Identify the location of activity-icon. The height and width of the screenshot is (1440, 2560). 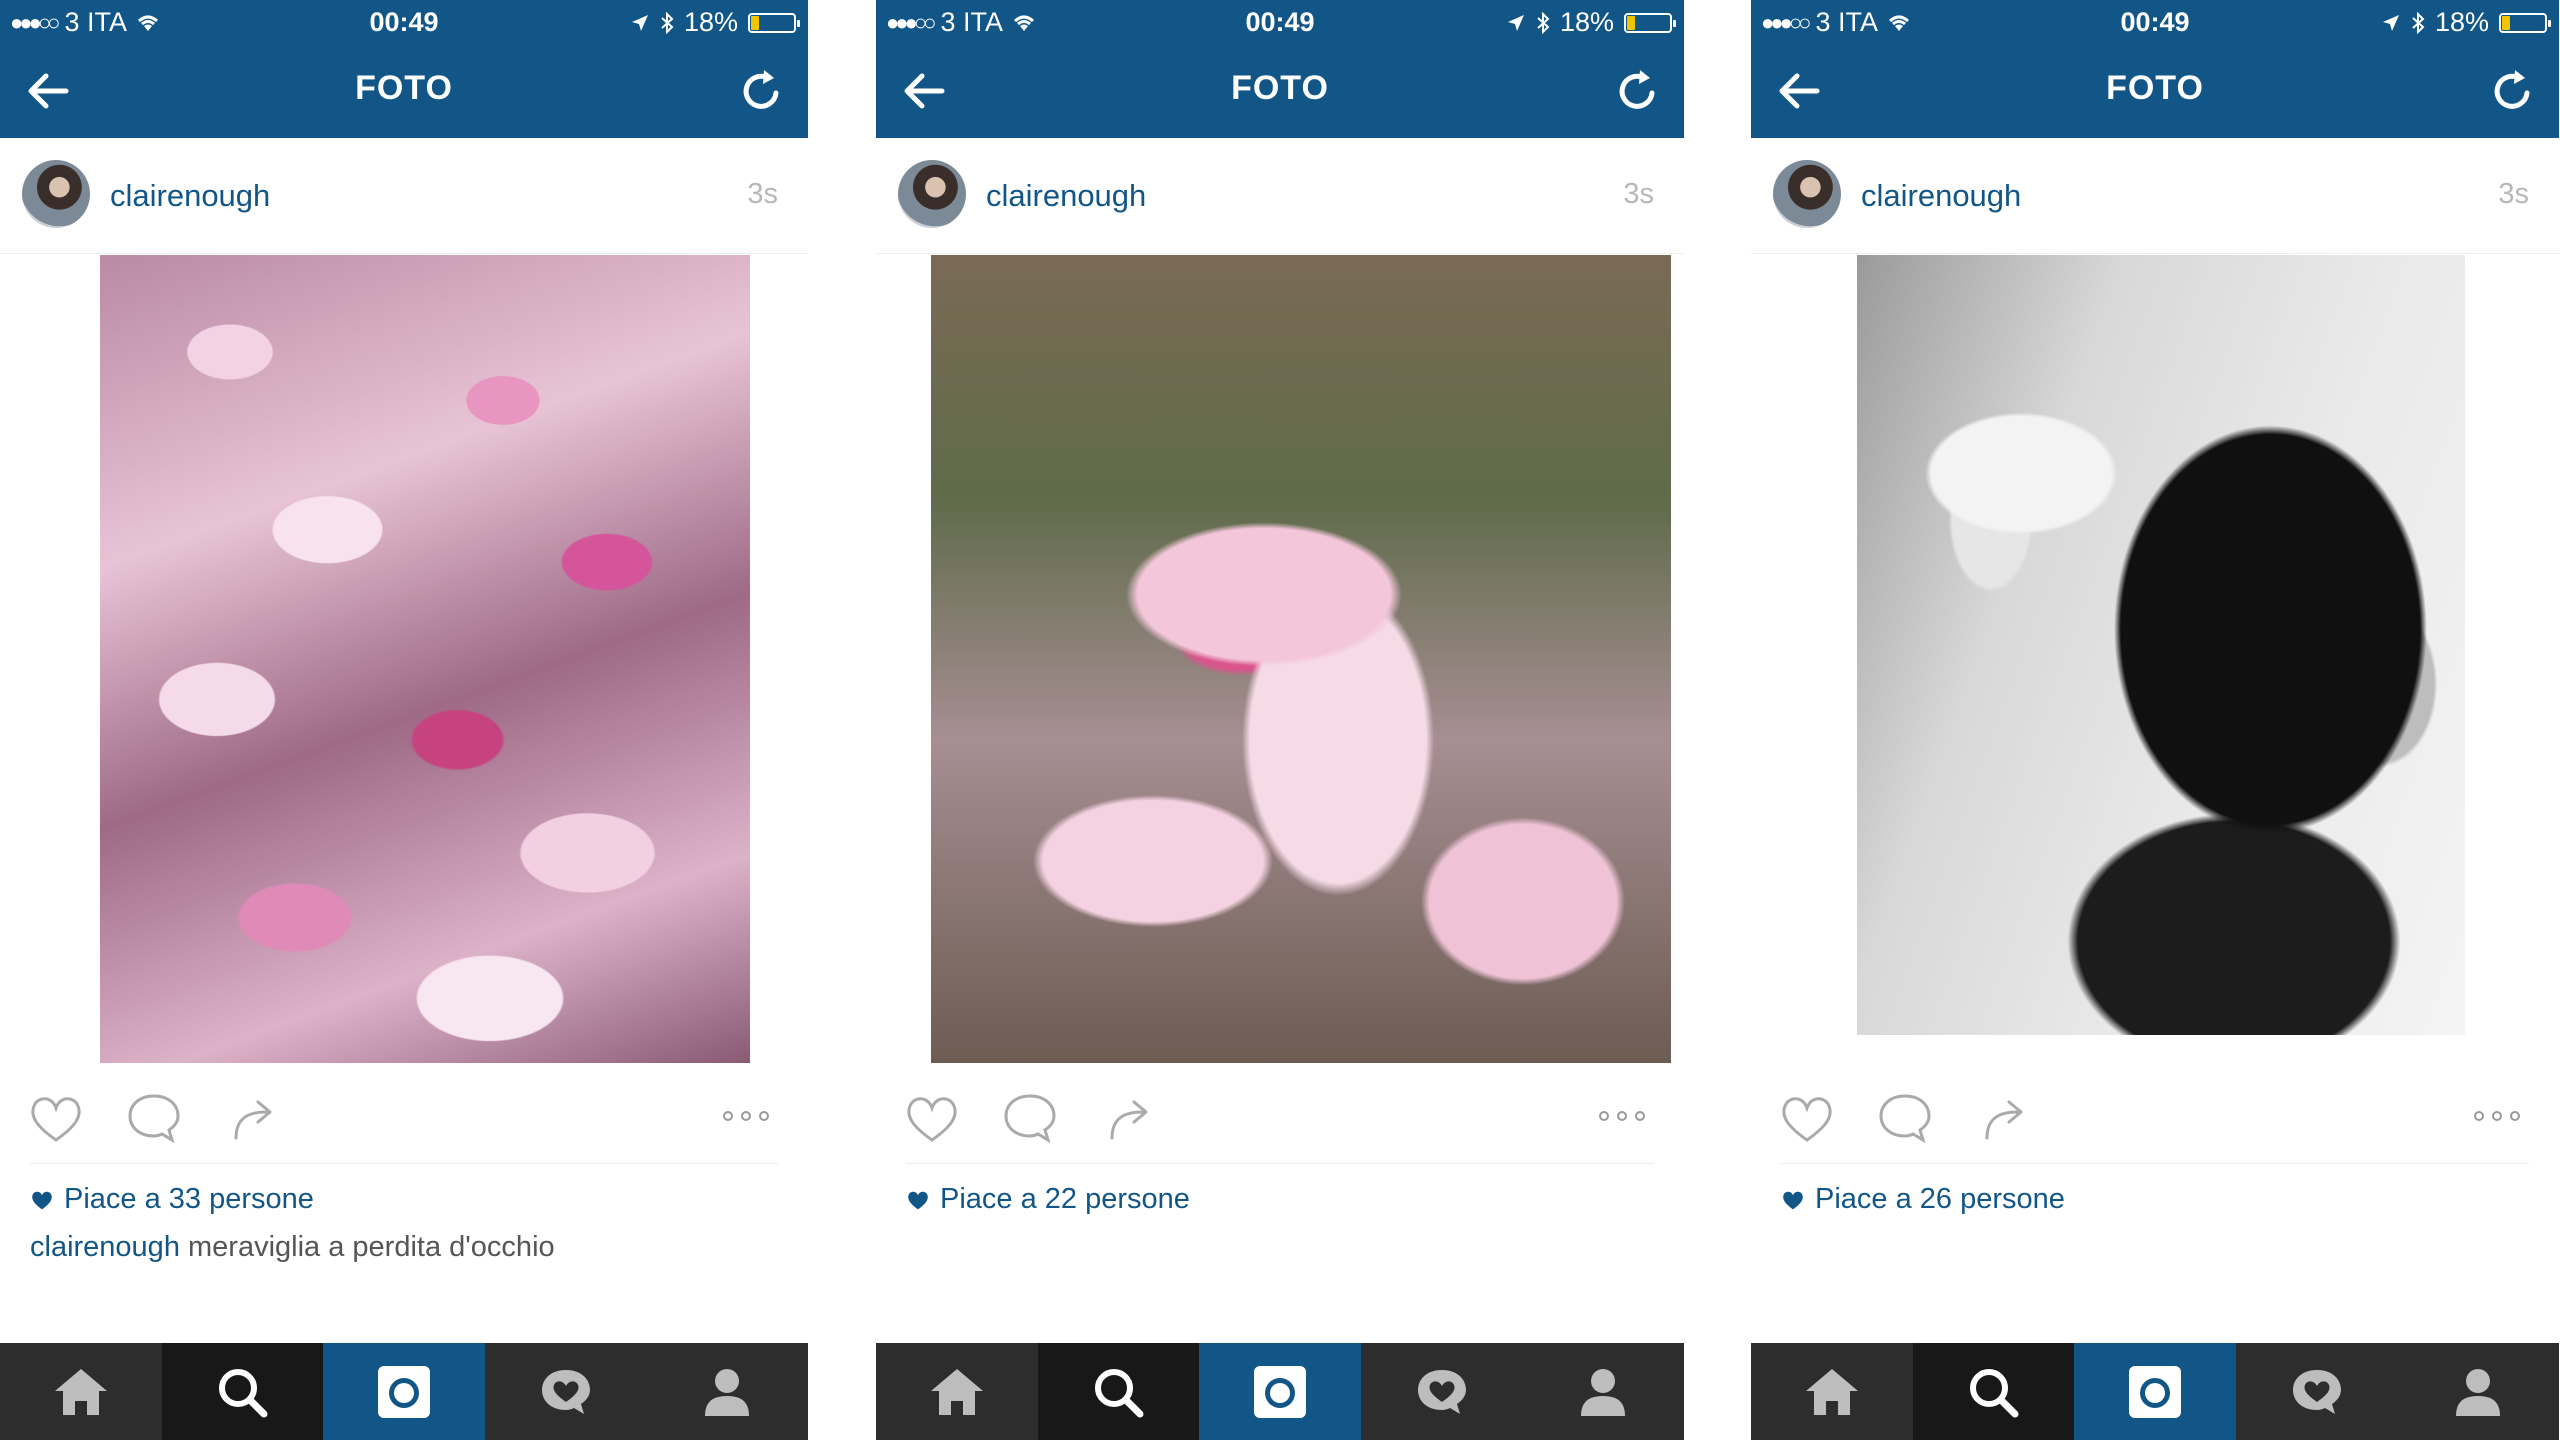
(565, 1391).